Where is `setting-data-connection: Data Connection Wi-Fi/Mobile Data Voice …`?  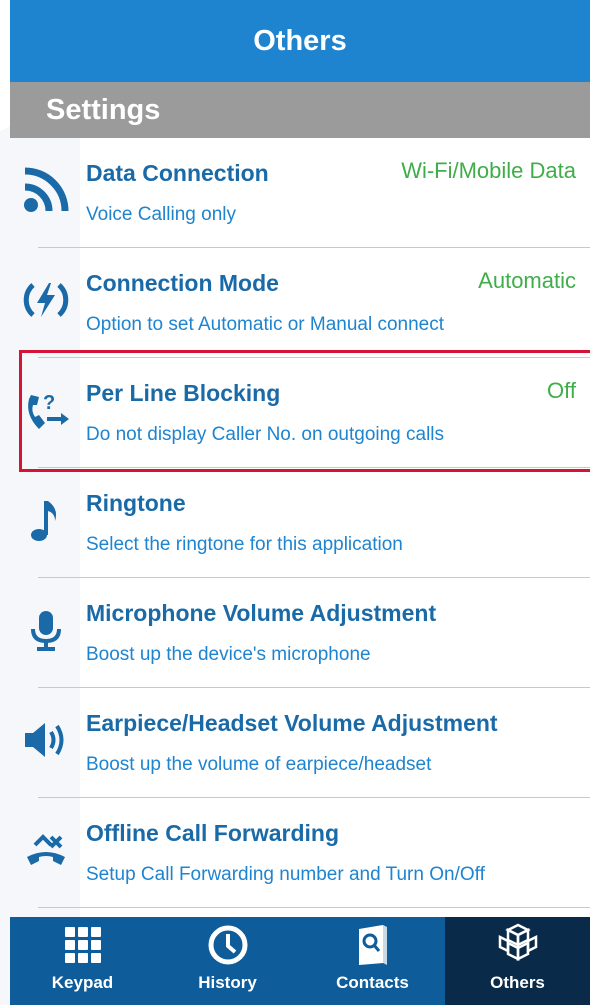
setting-data-connection: Data Connection Wi-Fi/Mobile Data Voice … is located at coordinates (295, 193).